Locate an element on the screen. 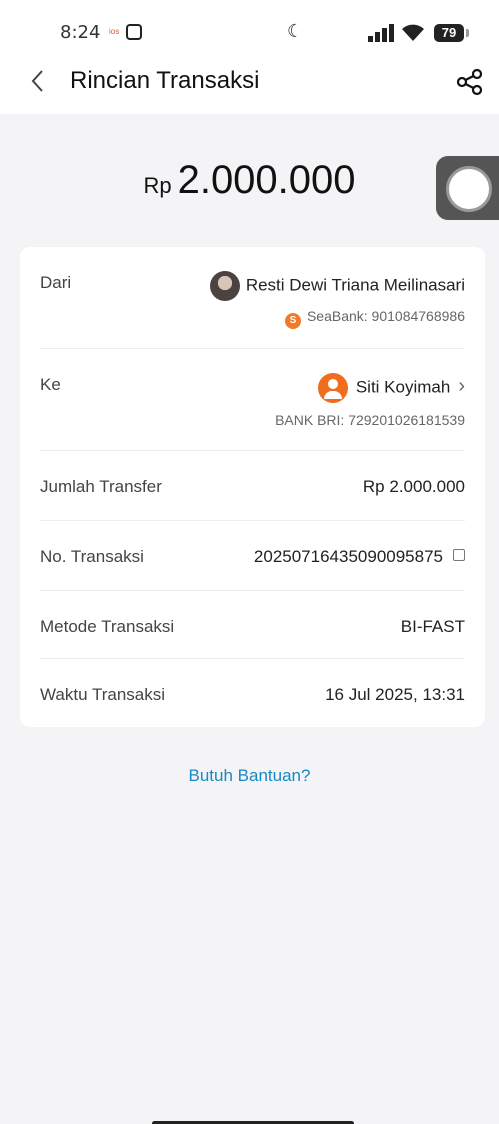 This screenshot has height=1124, width=499. time-label: Waktu Transaksi is located at coordinates (103, 694).